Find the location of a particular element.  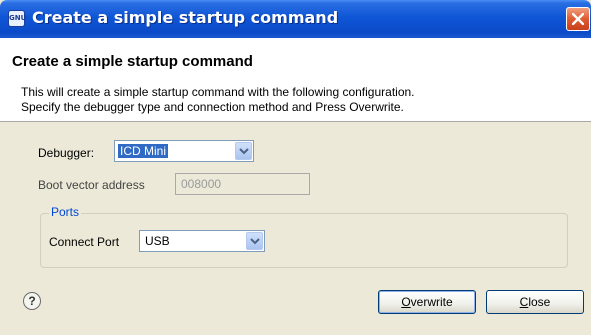

boot-vector-value: 008000 is located at coordinates (201, 184).